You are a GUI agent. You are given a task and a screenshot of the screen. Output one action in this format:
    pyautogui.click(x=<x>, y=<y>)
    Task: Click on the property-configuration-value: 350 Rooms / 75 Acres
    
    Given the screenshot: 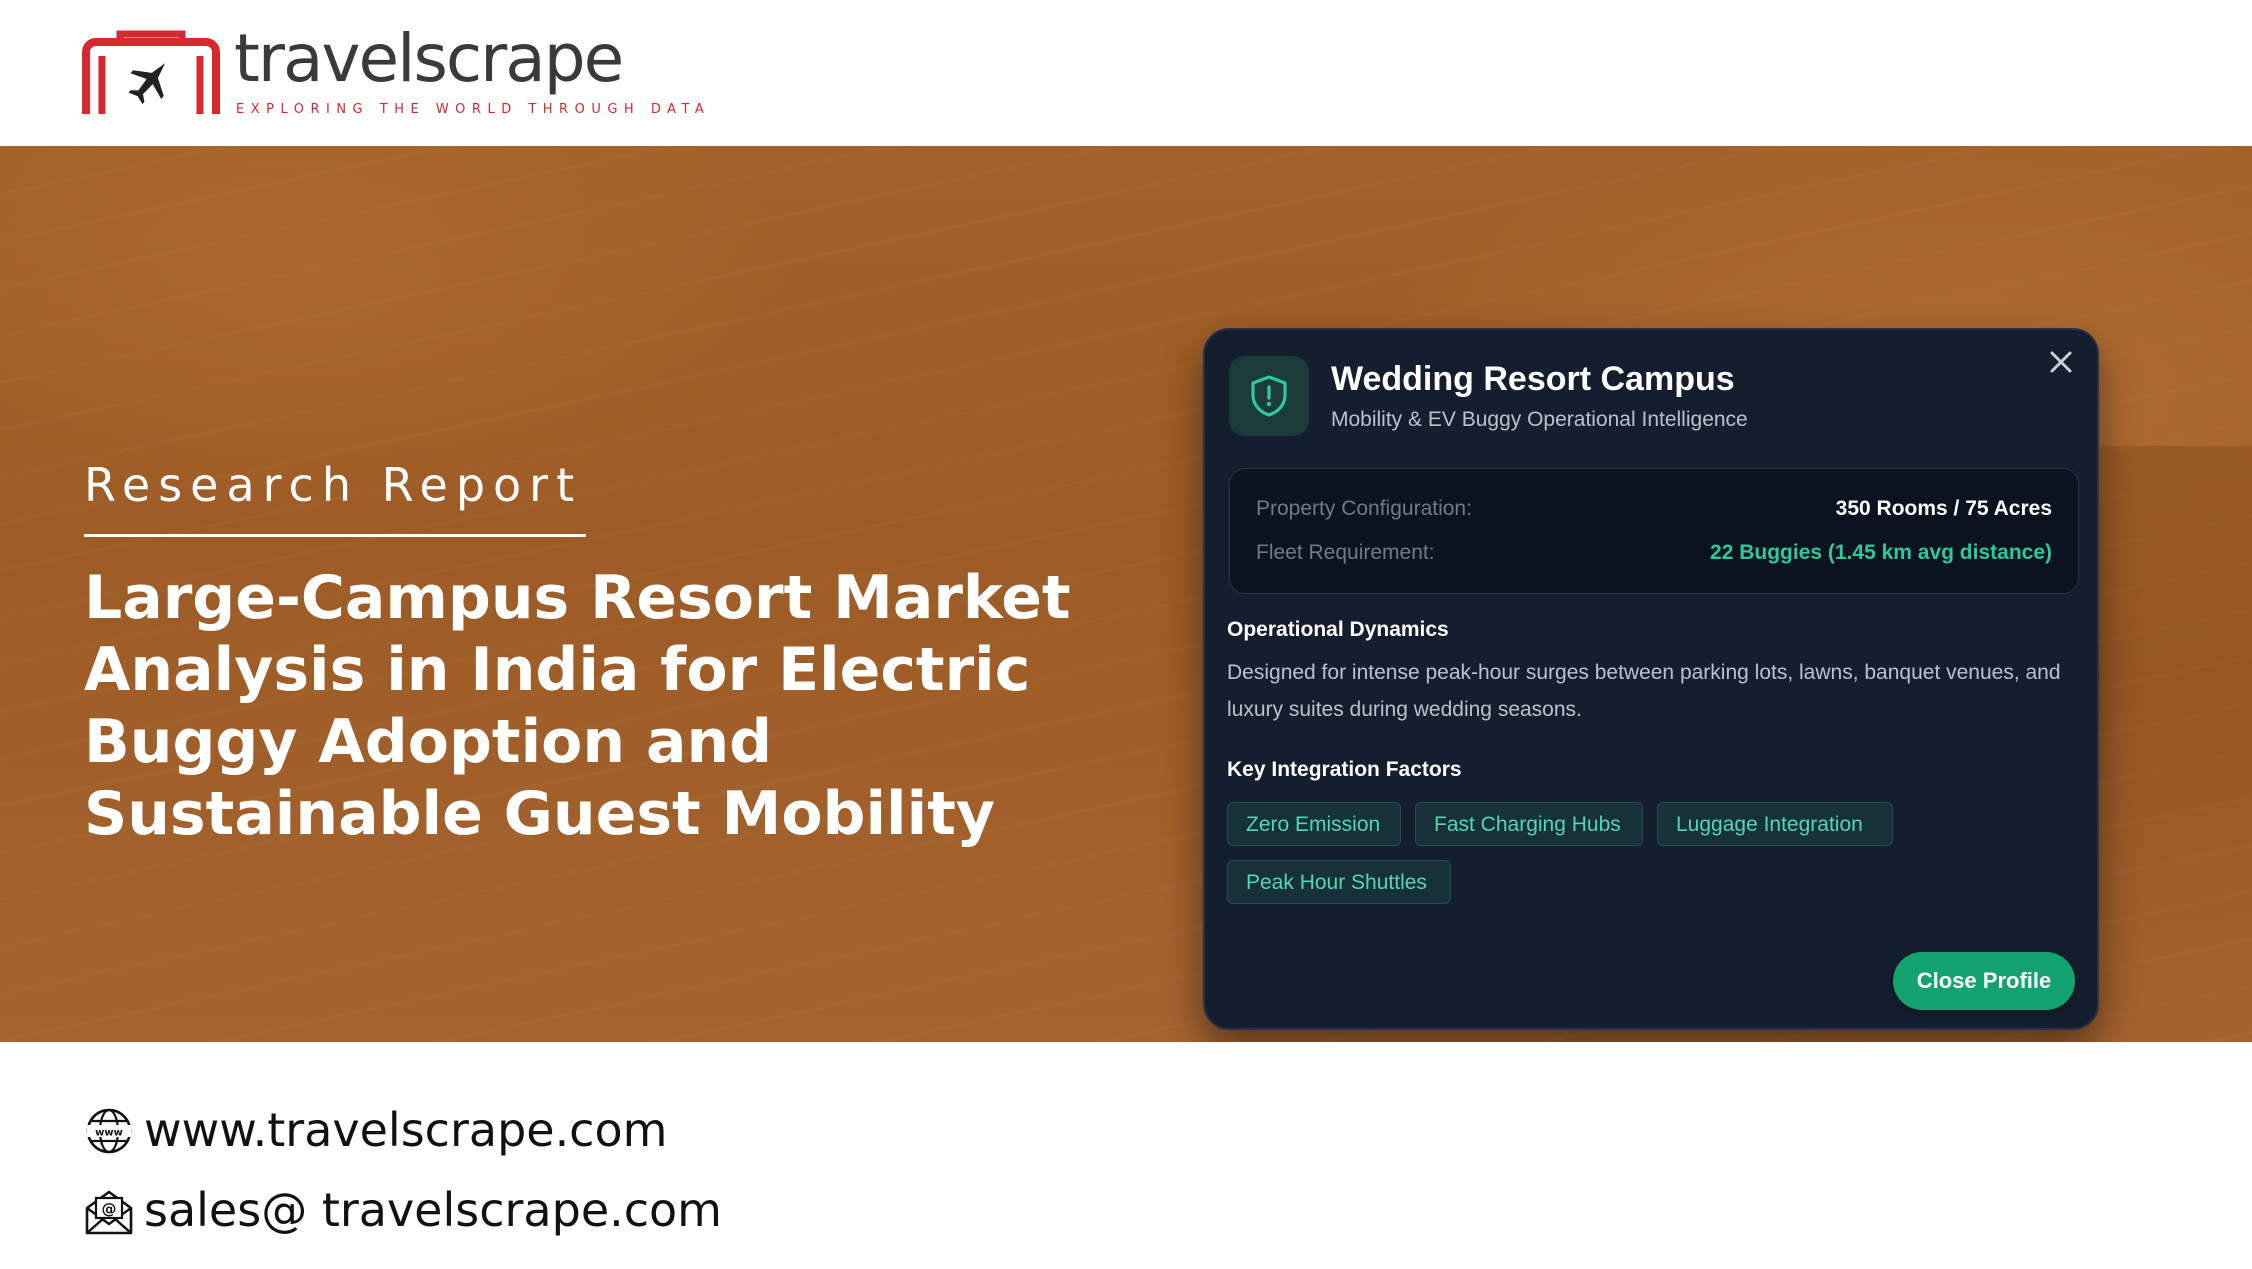 What is the action you would take?
    pyautogui.click(x=1943, y=508)
    